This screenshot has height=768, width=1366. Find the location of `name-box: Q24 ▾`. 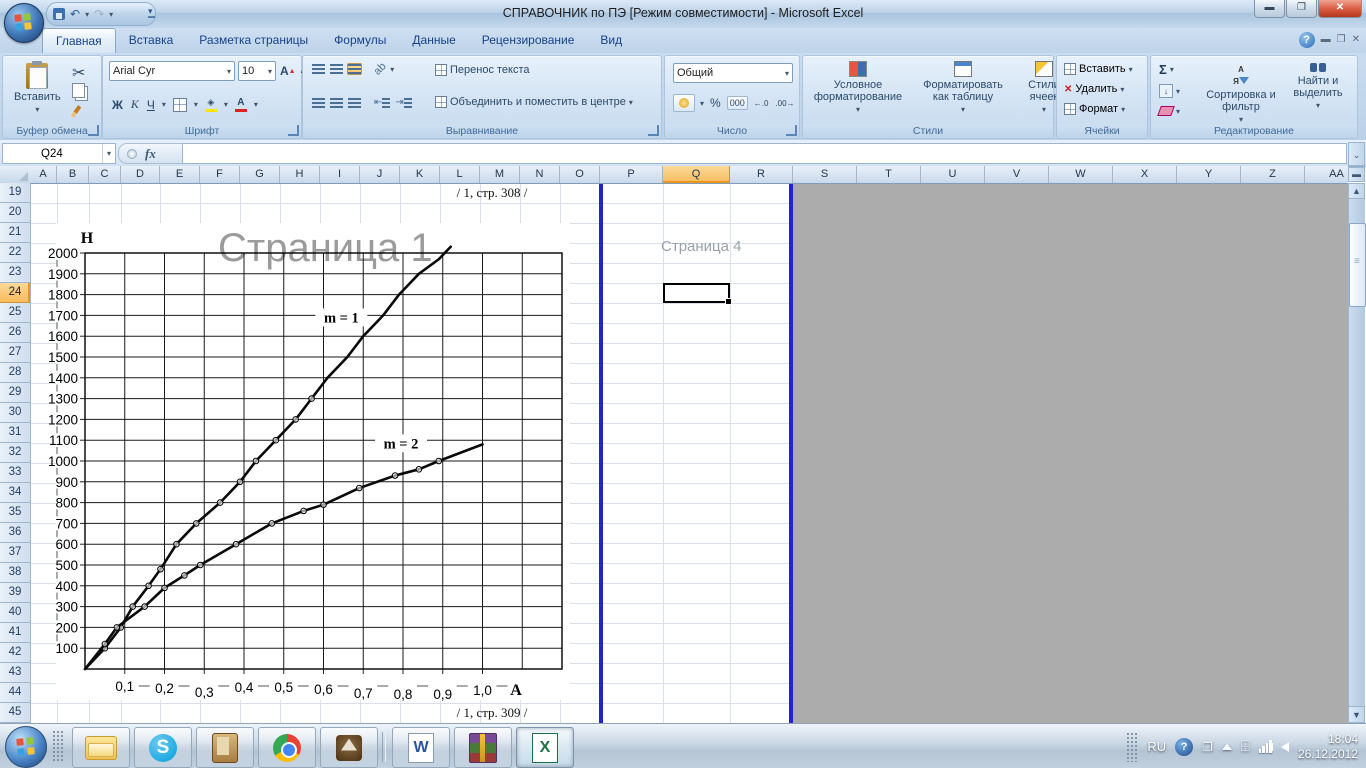

name-box: Q24 ▾ is located at coordinates (59, 153).